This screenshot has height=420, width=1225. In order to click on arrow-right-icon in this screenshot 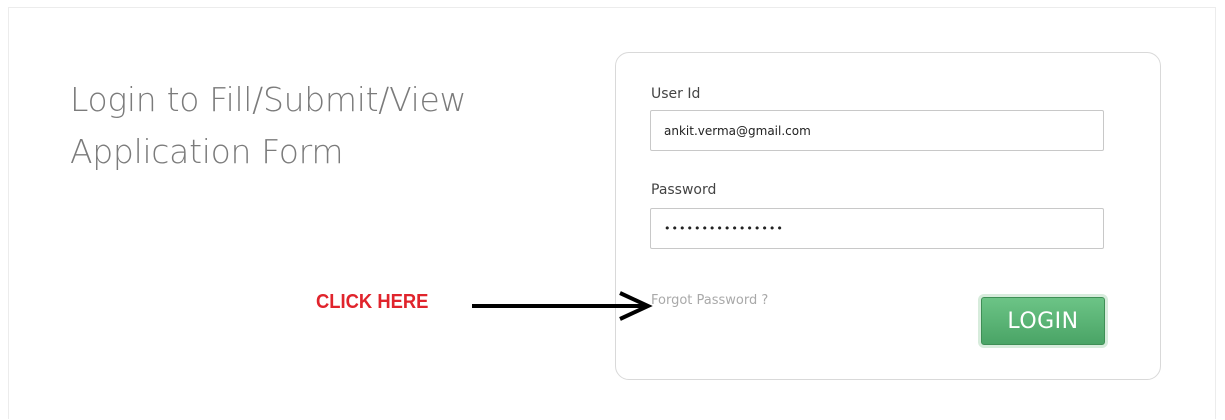, I will do `click(562, 306)`.